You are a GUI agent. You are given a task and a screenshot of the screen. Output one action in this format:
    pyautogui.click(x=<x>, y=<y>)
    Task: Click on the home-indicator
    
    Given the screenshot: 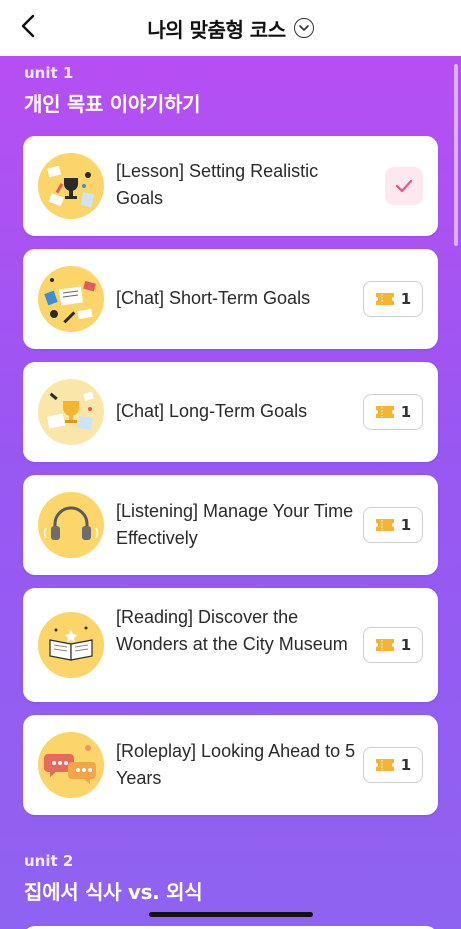 What is the action you would take?
    pyautogui.click(x=231, y=914)
    